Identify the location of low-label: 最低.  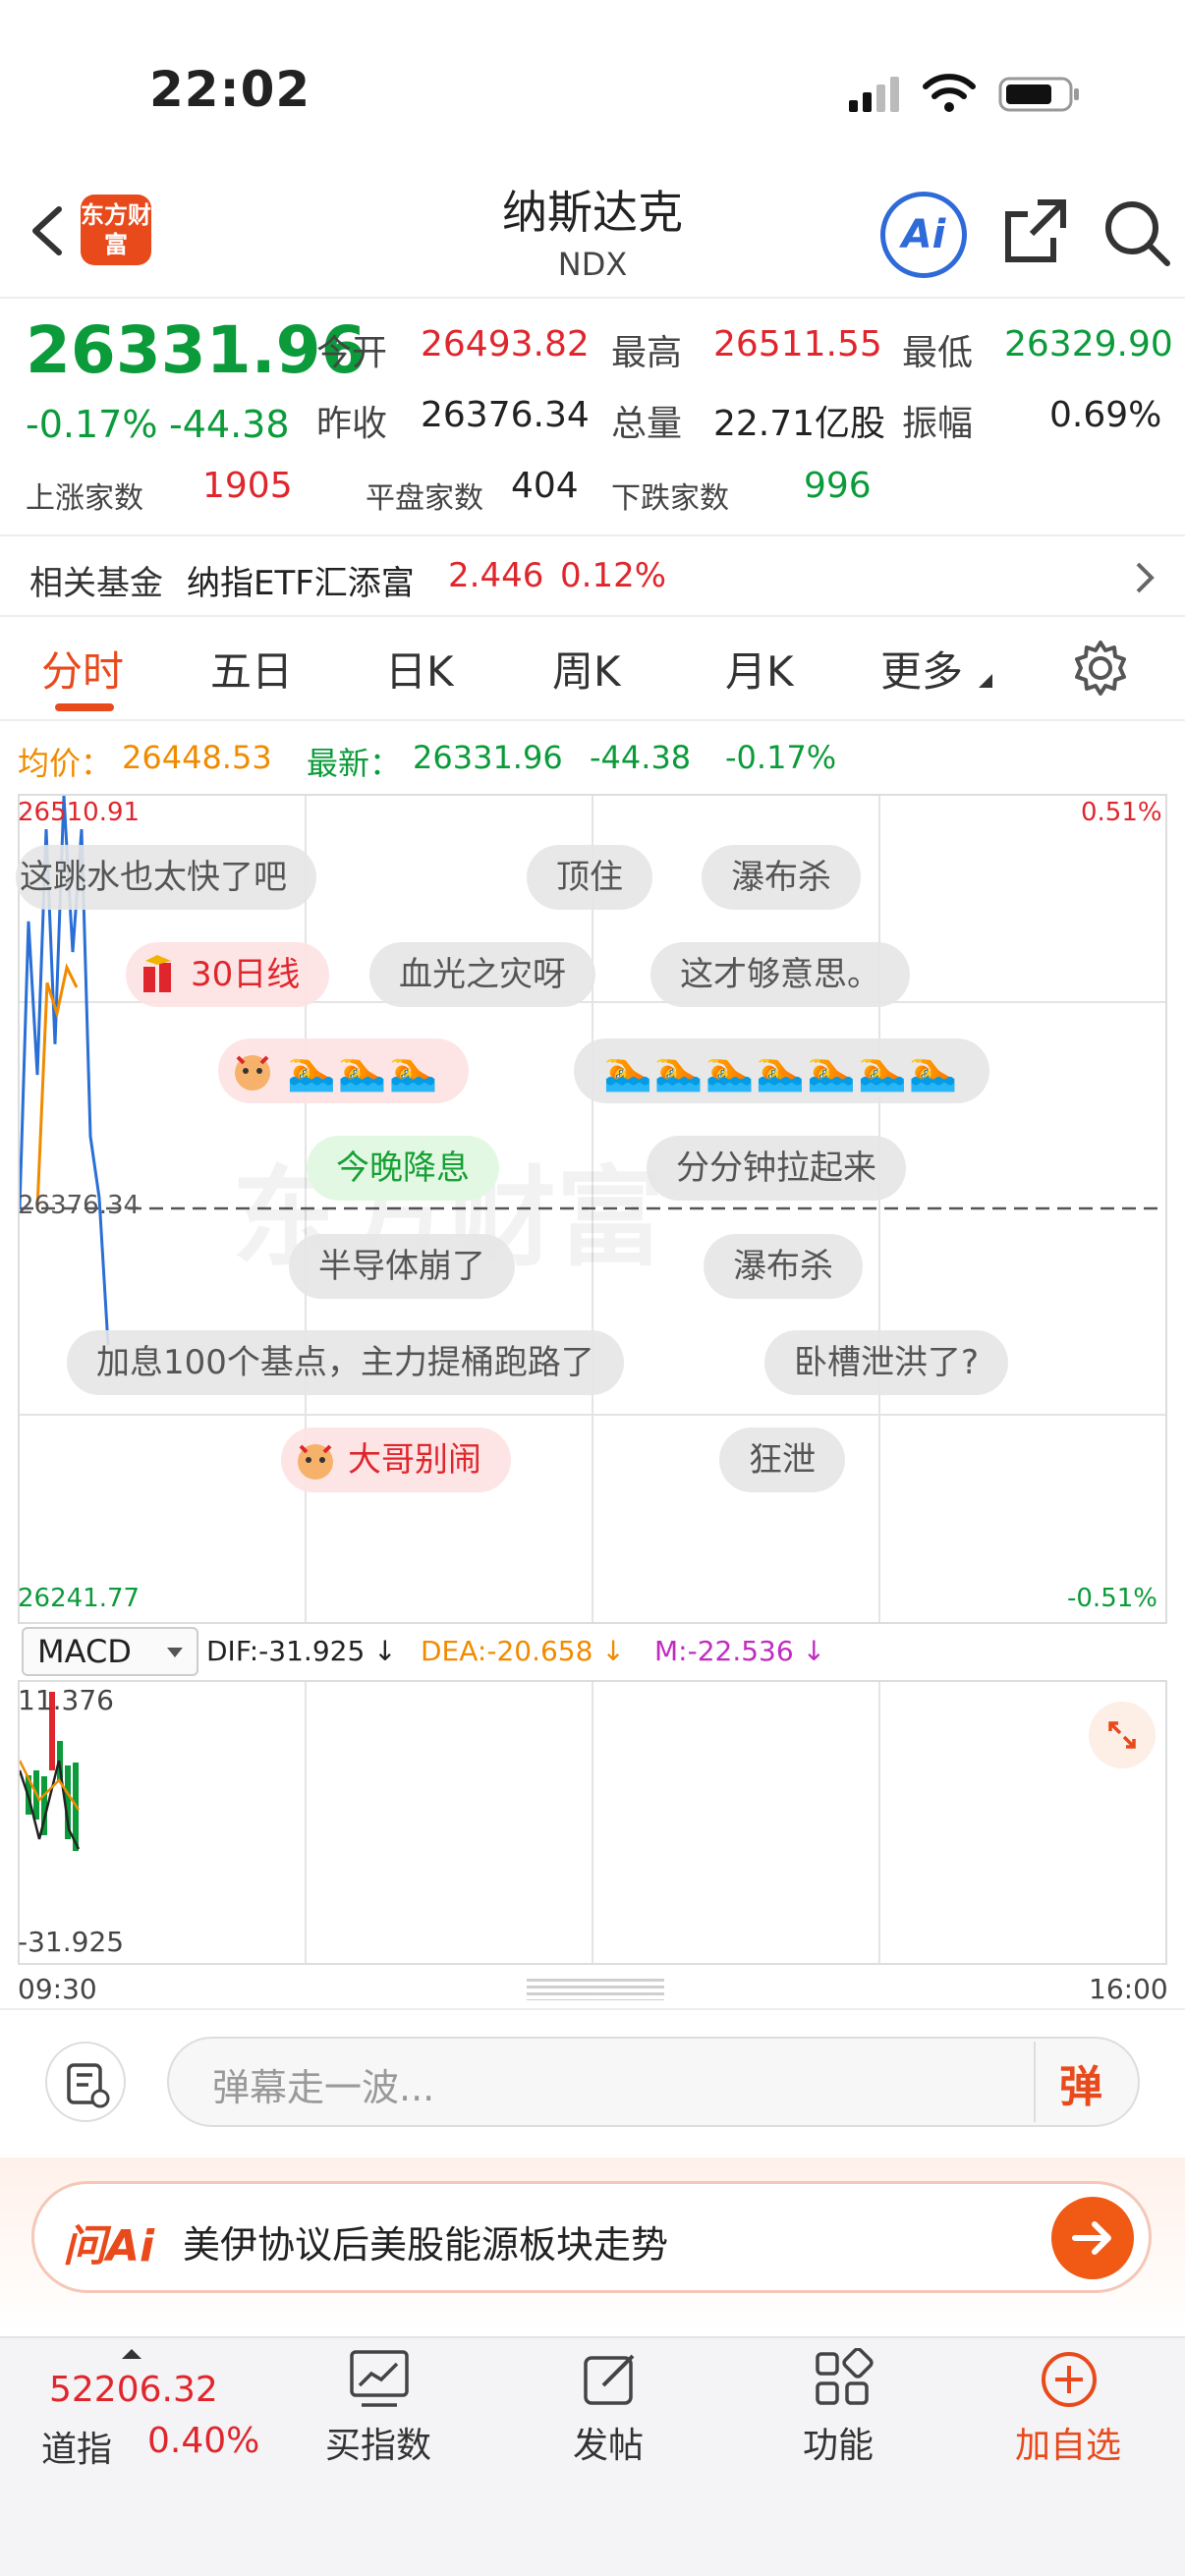
(938, 353).